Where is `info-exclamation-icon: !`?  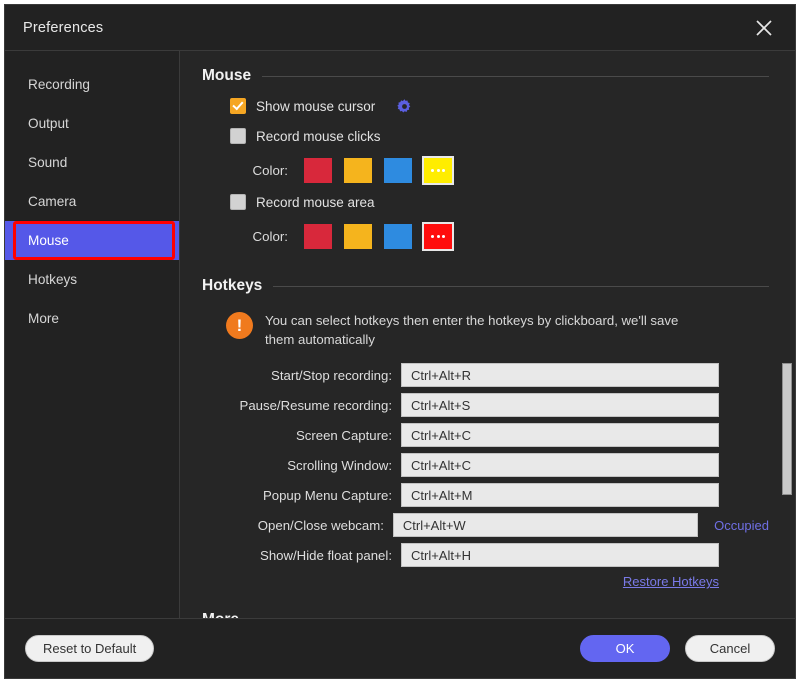
info-exclamation-icon: ! is located at coordinates (239, 325).